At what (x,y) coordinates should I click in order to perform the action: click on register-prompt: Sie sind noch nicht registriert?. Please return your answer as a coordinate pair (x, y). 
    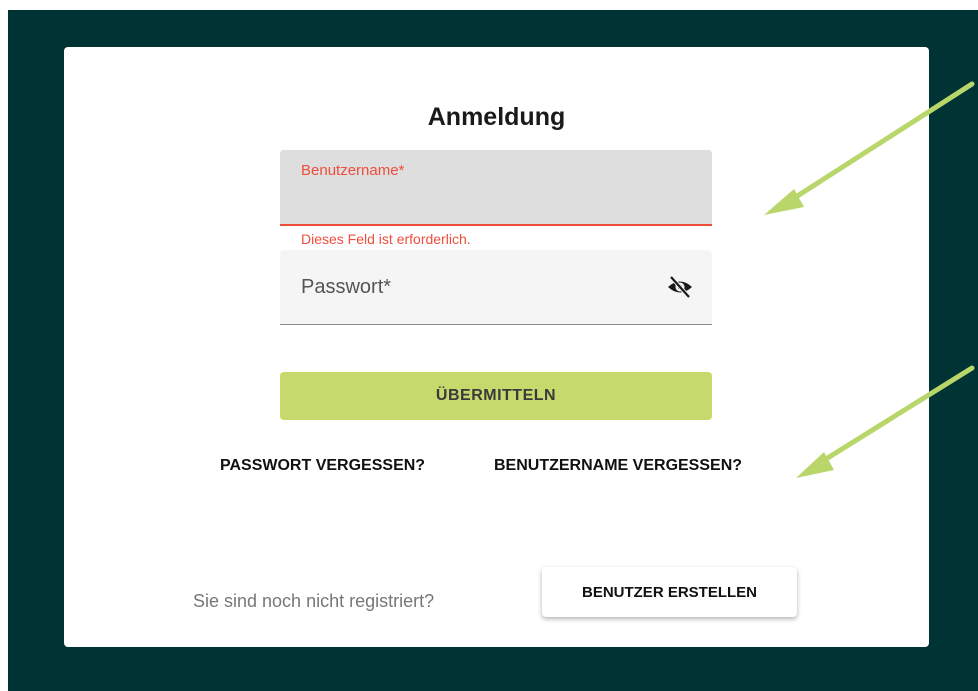
    Looking at the image, I should click on (314, 601).